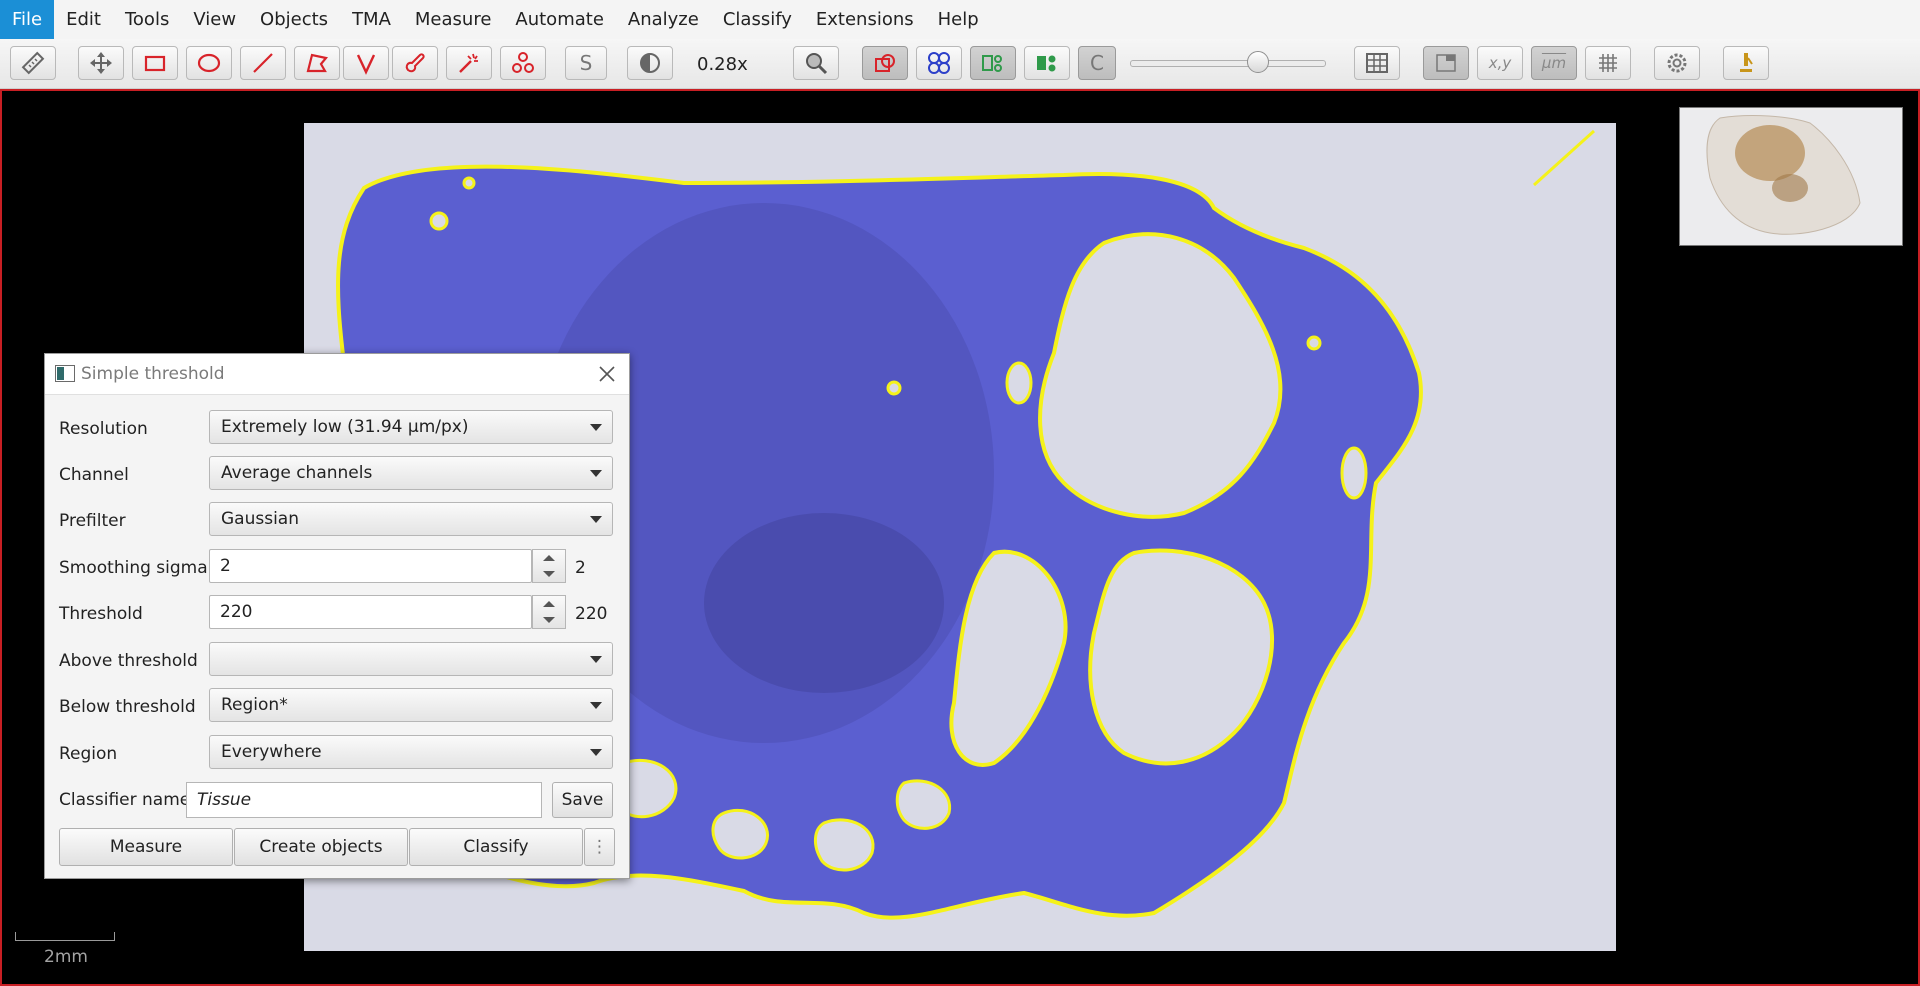  What do you see at coordinates (317, 63) in the screenshot?
I see `polygon-tool-button` at bounding box center [317, 63].